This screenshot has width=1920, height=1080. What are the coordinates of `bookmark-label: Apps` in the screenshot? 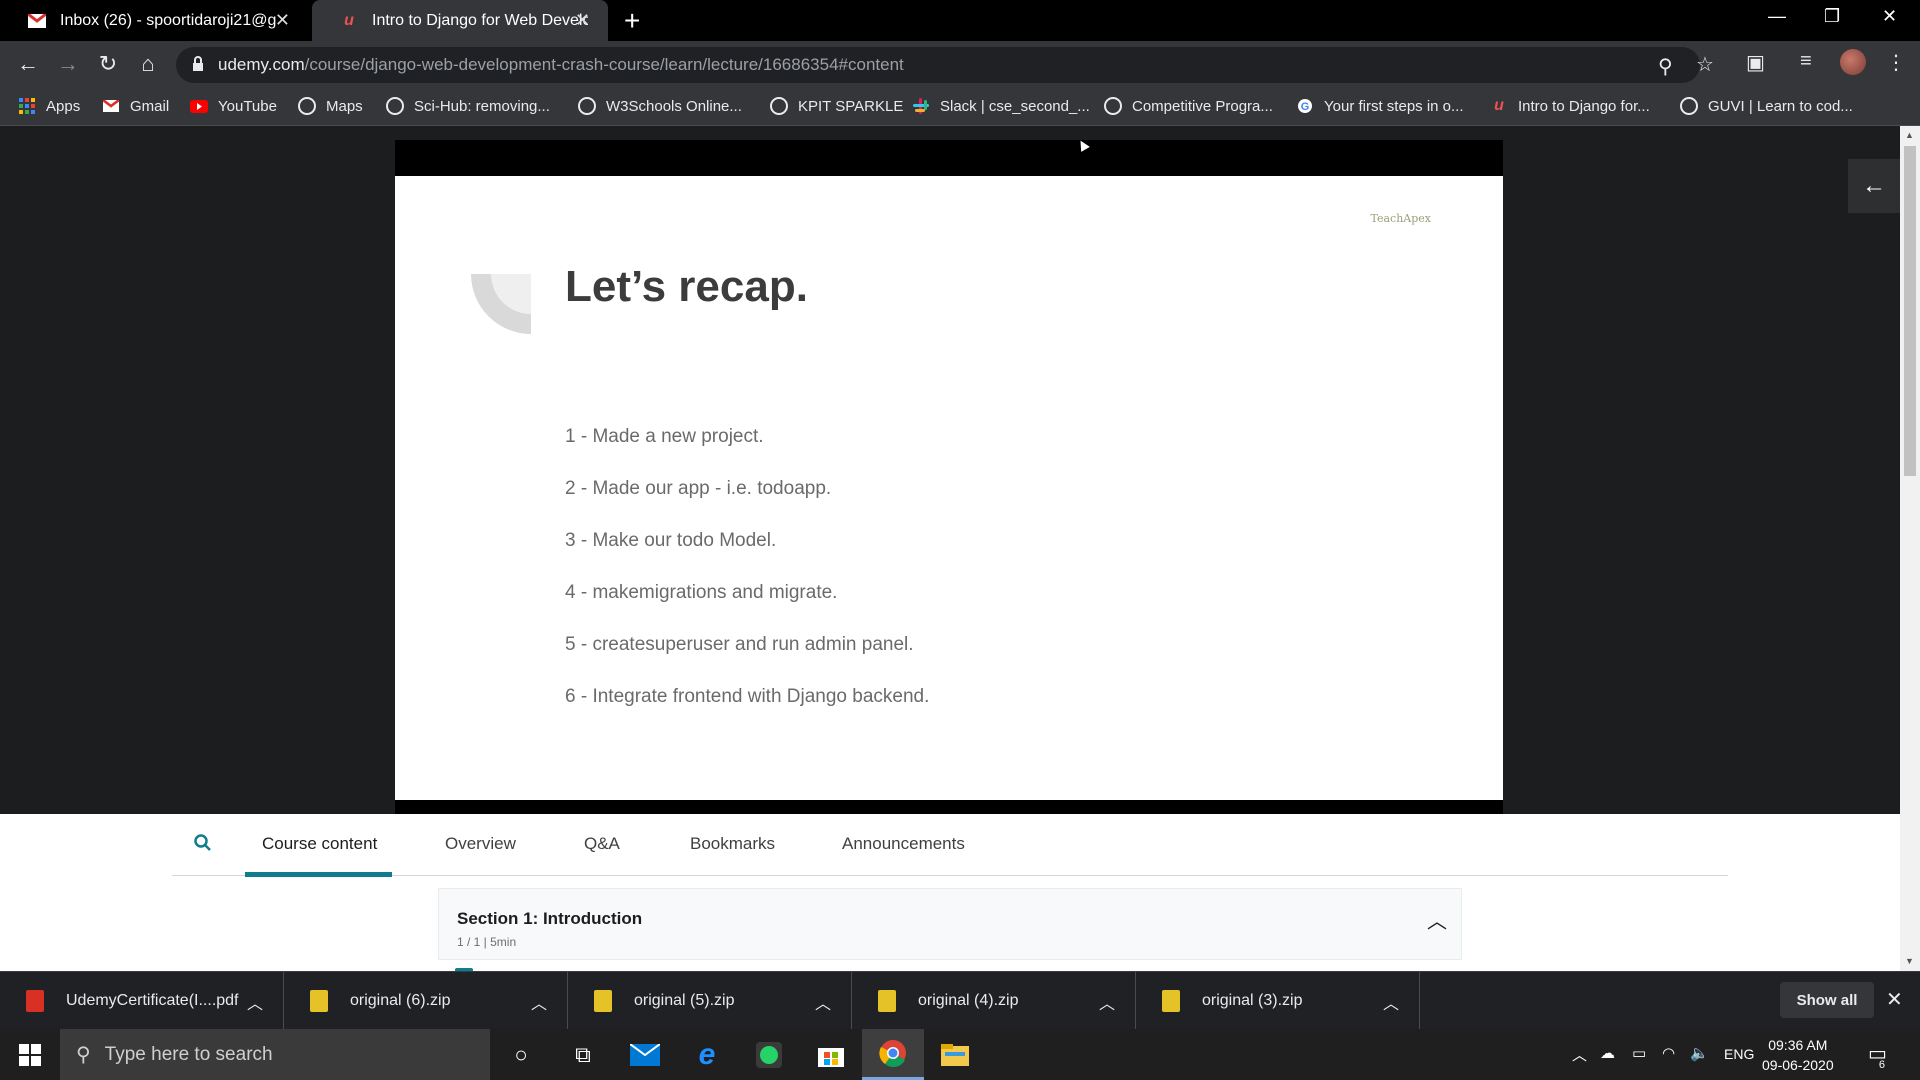 It's located at (63, 106).